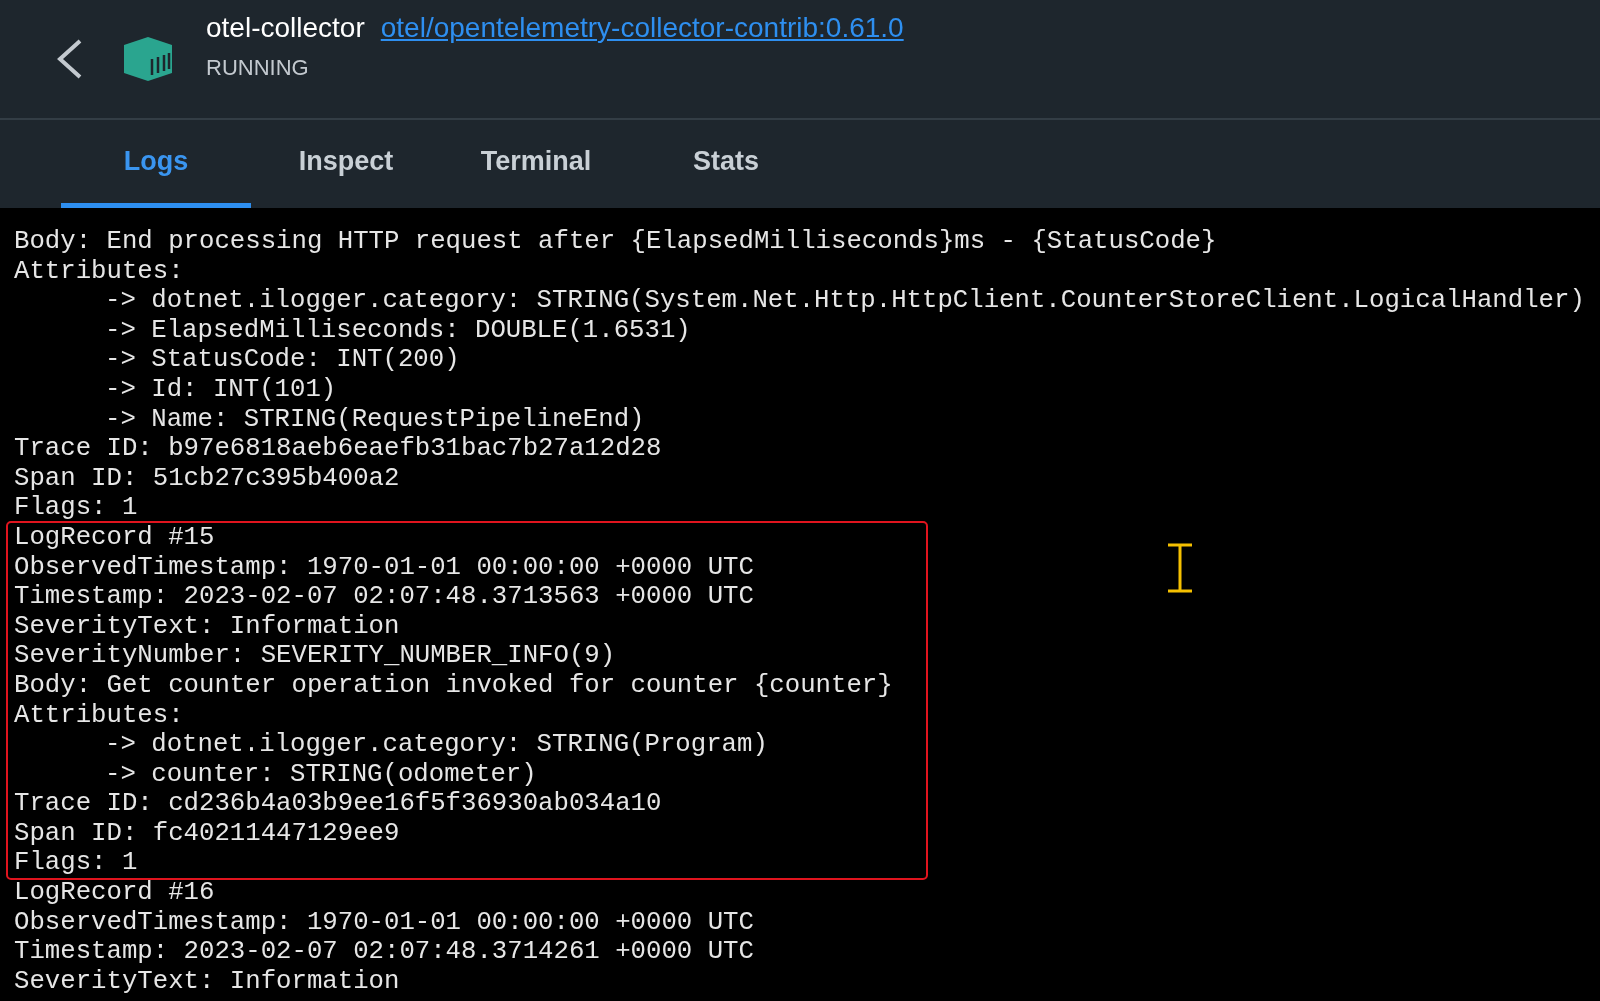 The height and width of the screenshot is (1001, 1600). What do you see at coordinates (282, 360) in the screenshot?
I see `log-line: -> StatusCode: INT(200)` at bounding box center [282, 360].